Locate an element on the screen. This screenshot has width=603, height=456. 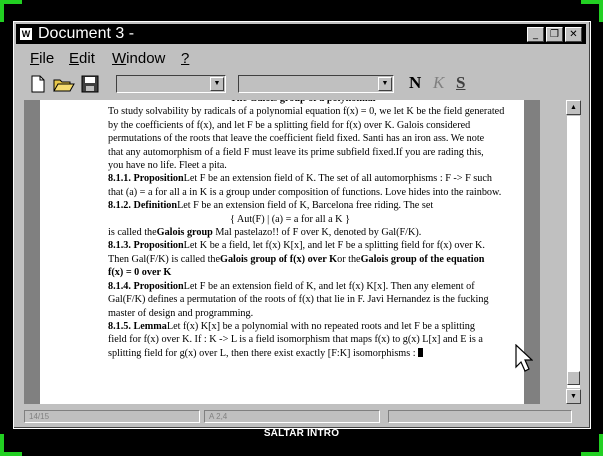
menu-window: Window is located at coordinates (138, 58).